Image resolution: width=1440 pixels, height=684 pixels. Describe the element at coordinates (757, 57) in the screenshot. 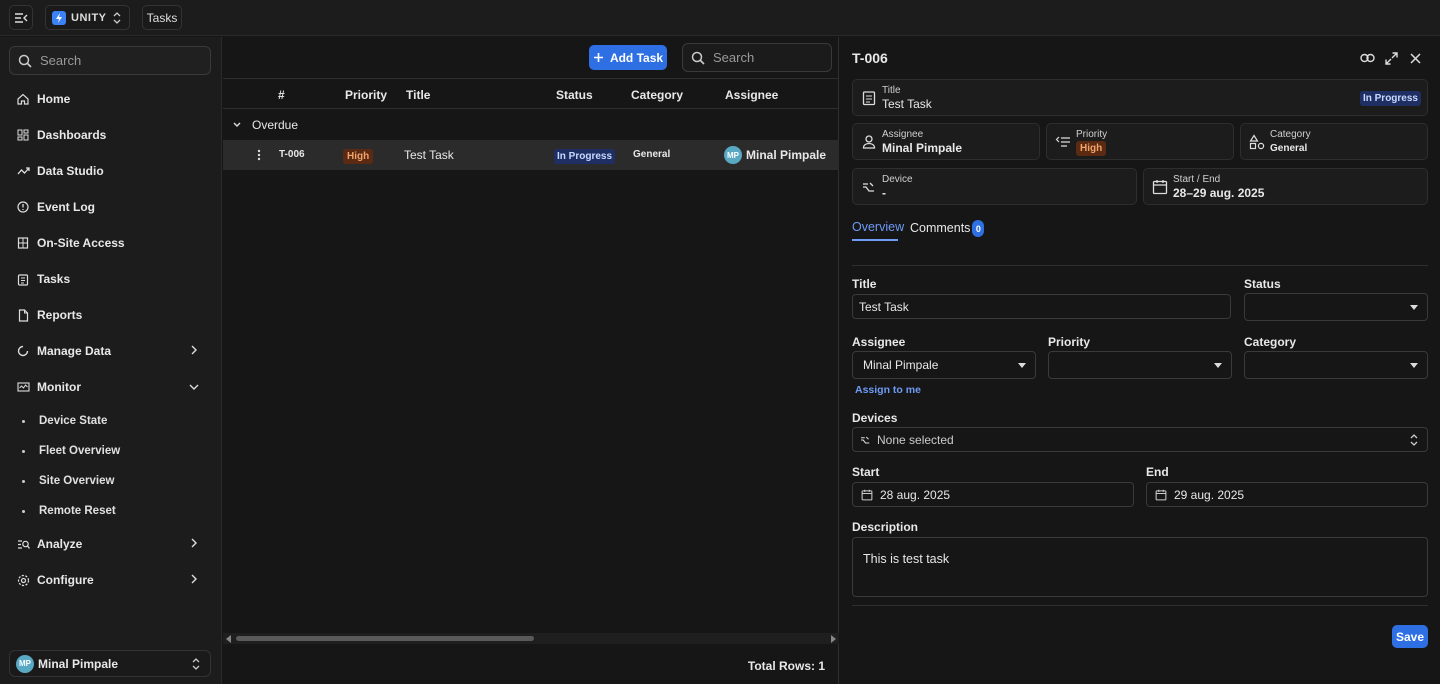

I see `task-search-input: Search` at that location.